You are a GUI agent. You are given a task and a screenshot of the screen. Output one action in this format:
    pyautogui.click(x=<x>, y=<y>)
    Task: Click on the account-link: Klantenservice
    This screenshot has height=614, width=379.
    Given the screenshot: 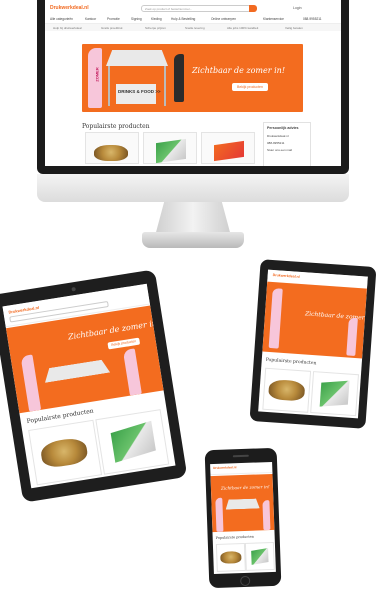 What is the action you would take?
    pyautogui.click(x=273, y=19)
    